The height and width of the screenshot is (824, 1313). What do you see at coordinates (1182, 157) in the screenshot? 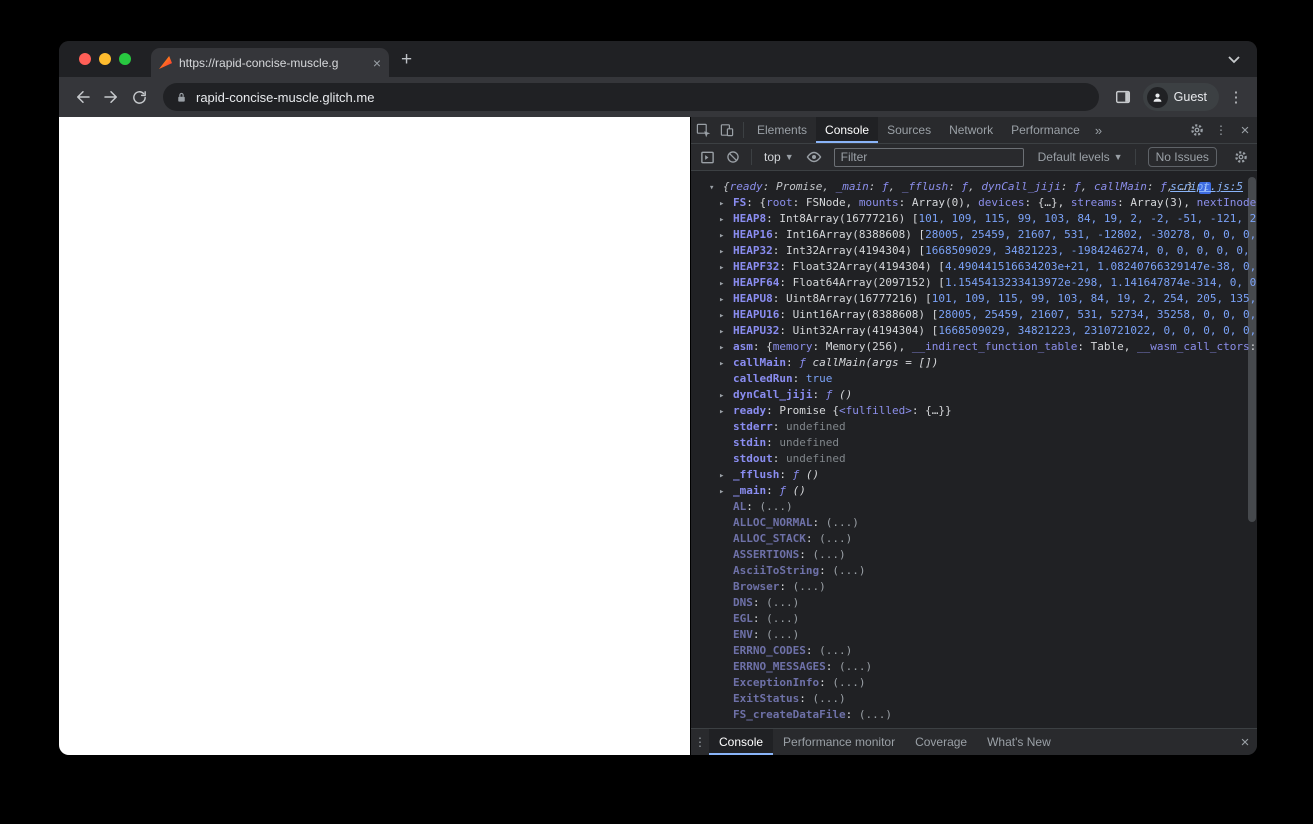
I see `issues-button: No Issues` at bounding box center [1182, 157].